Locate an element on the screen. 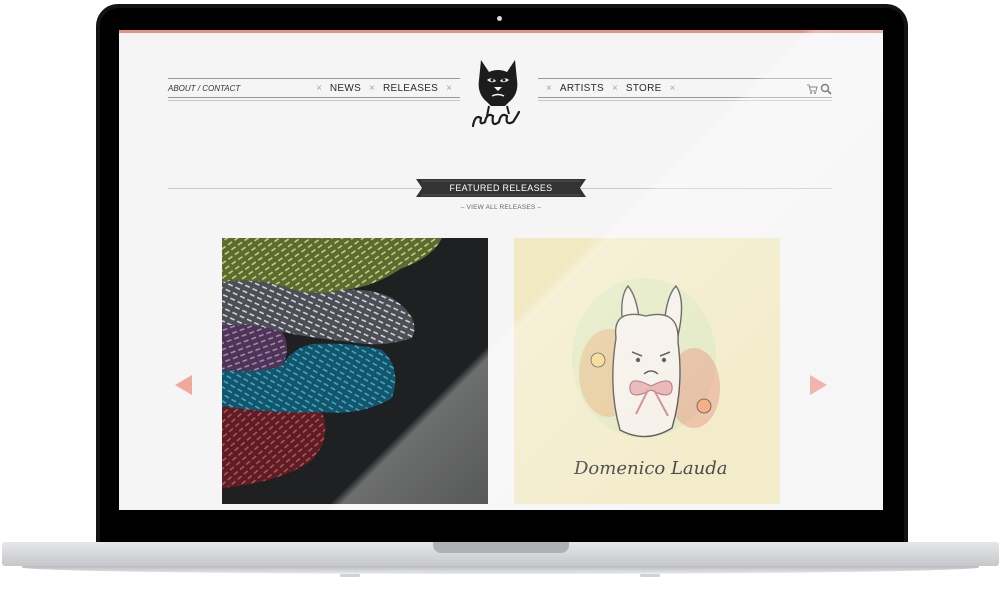 The height and width of the screenshot is (612, 1001). cart-icon is located at coordinates (812, 88).